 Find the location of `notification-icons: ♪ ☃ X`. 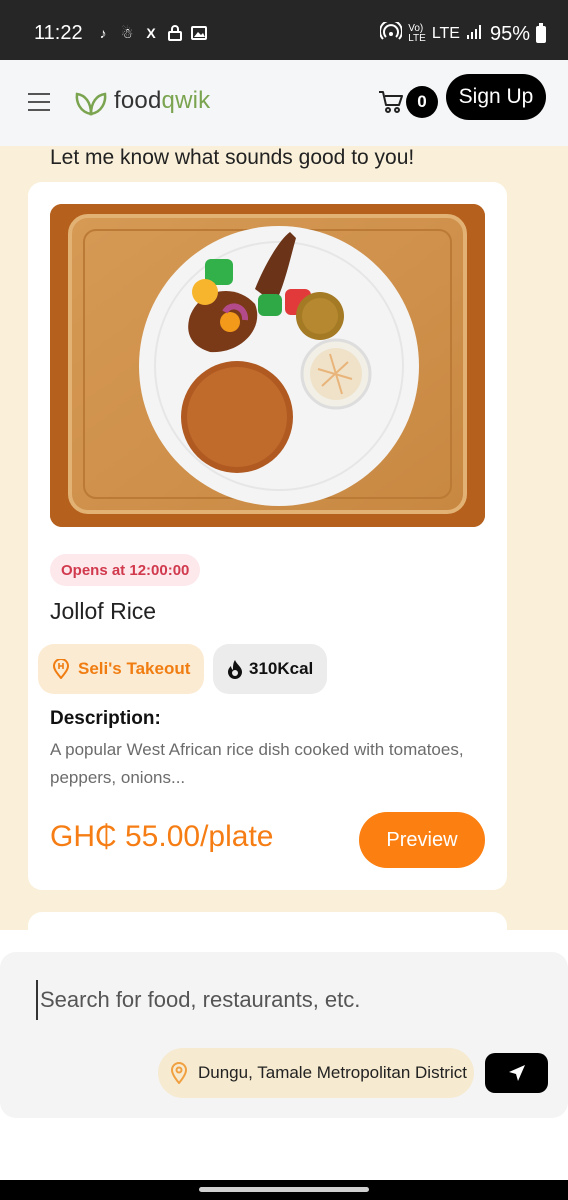

notification-icons: ♪ ☃ X is located at coordinates (151, 33).